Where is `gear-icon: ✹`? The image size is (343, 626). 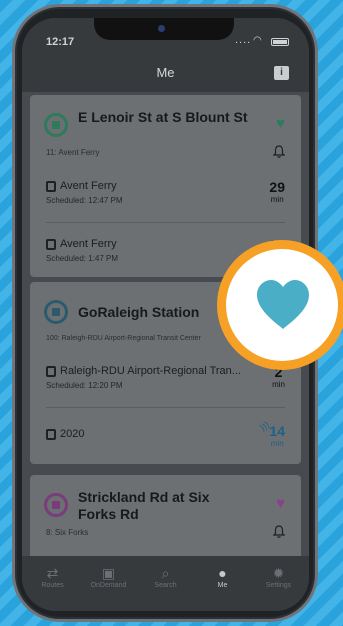 gear-icon: ✹ is located at coordinates (278, 573).